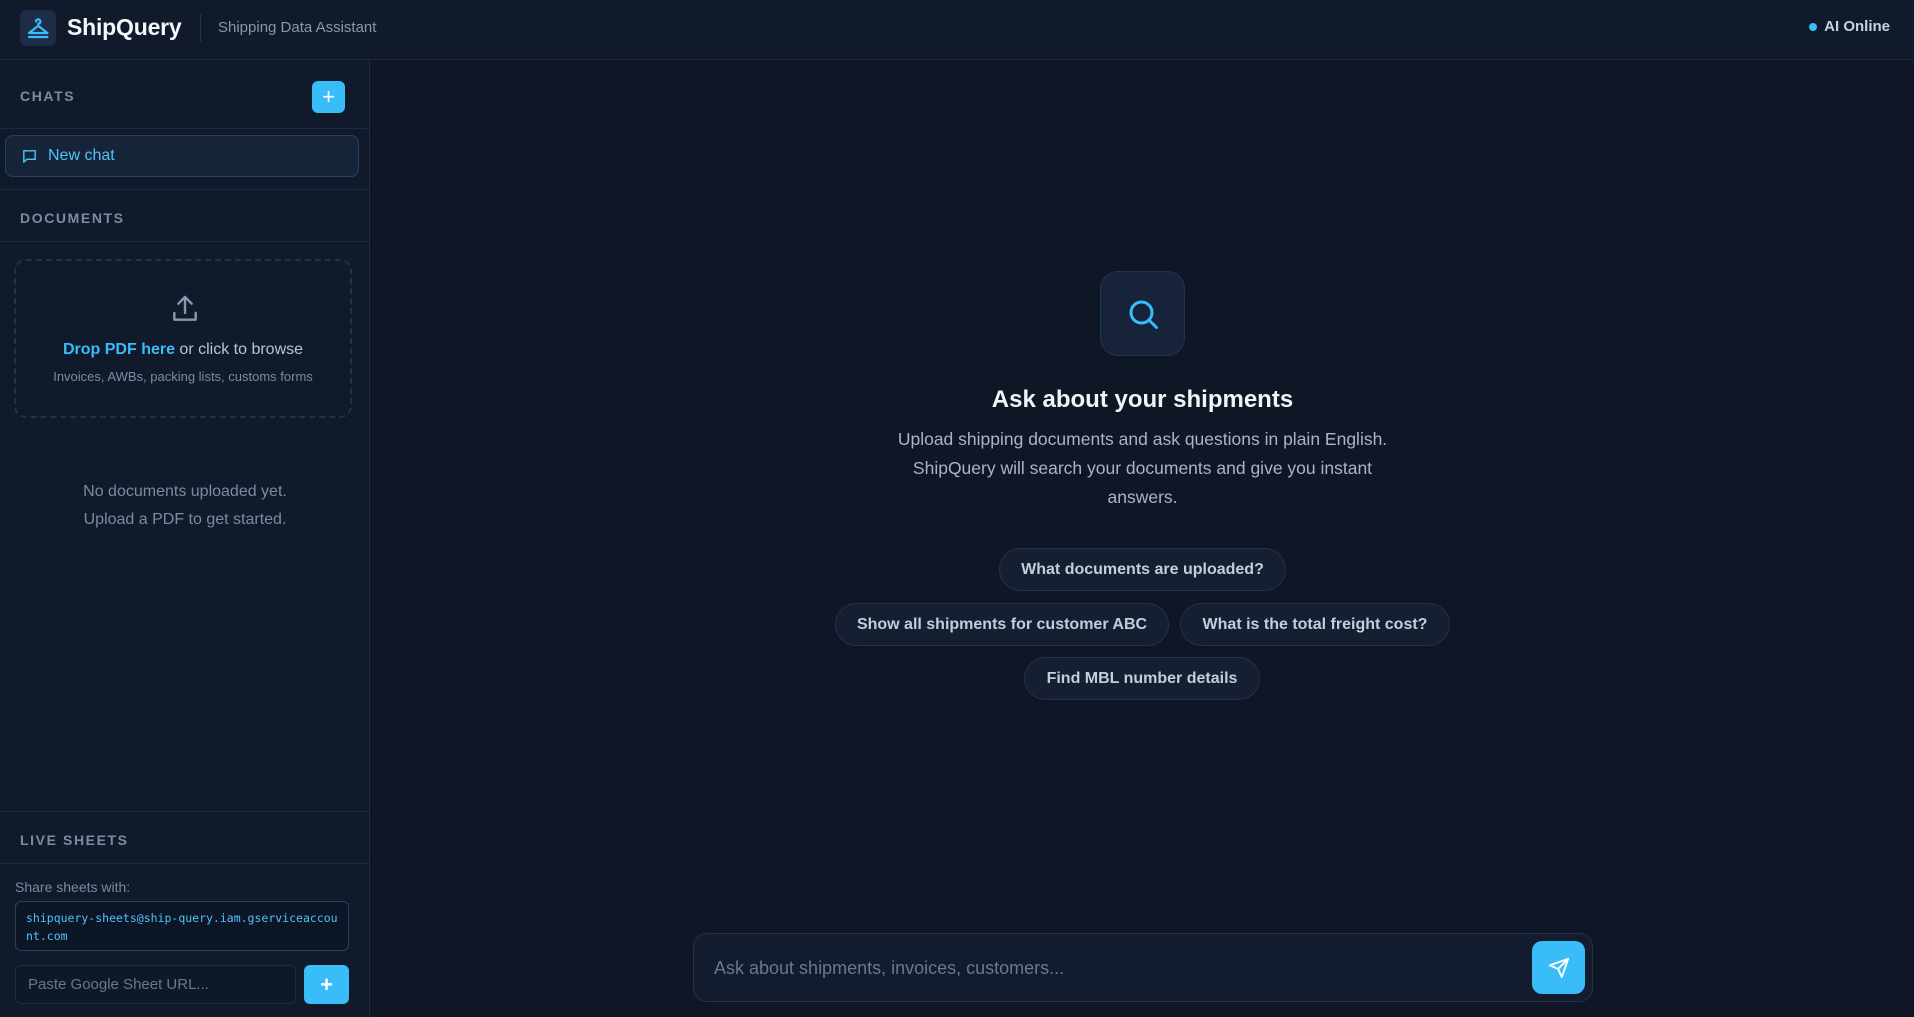 This screenshot has width=1914, height=1017. What do you see at coordinates (1315, 624) in the screenshot?
I see `suggestion-chip: What is the total freight cost?` at bounding box center [1315, 624].